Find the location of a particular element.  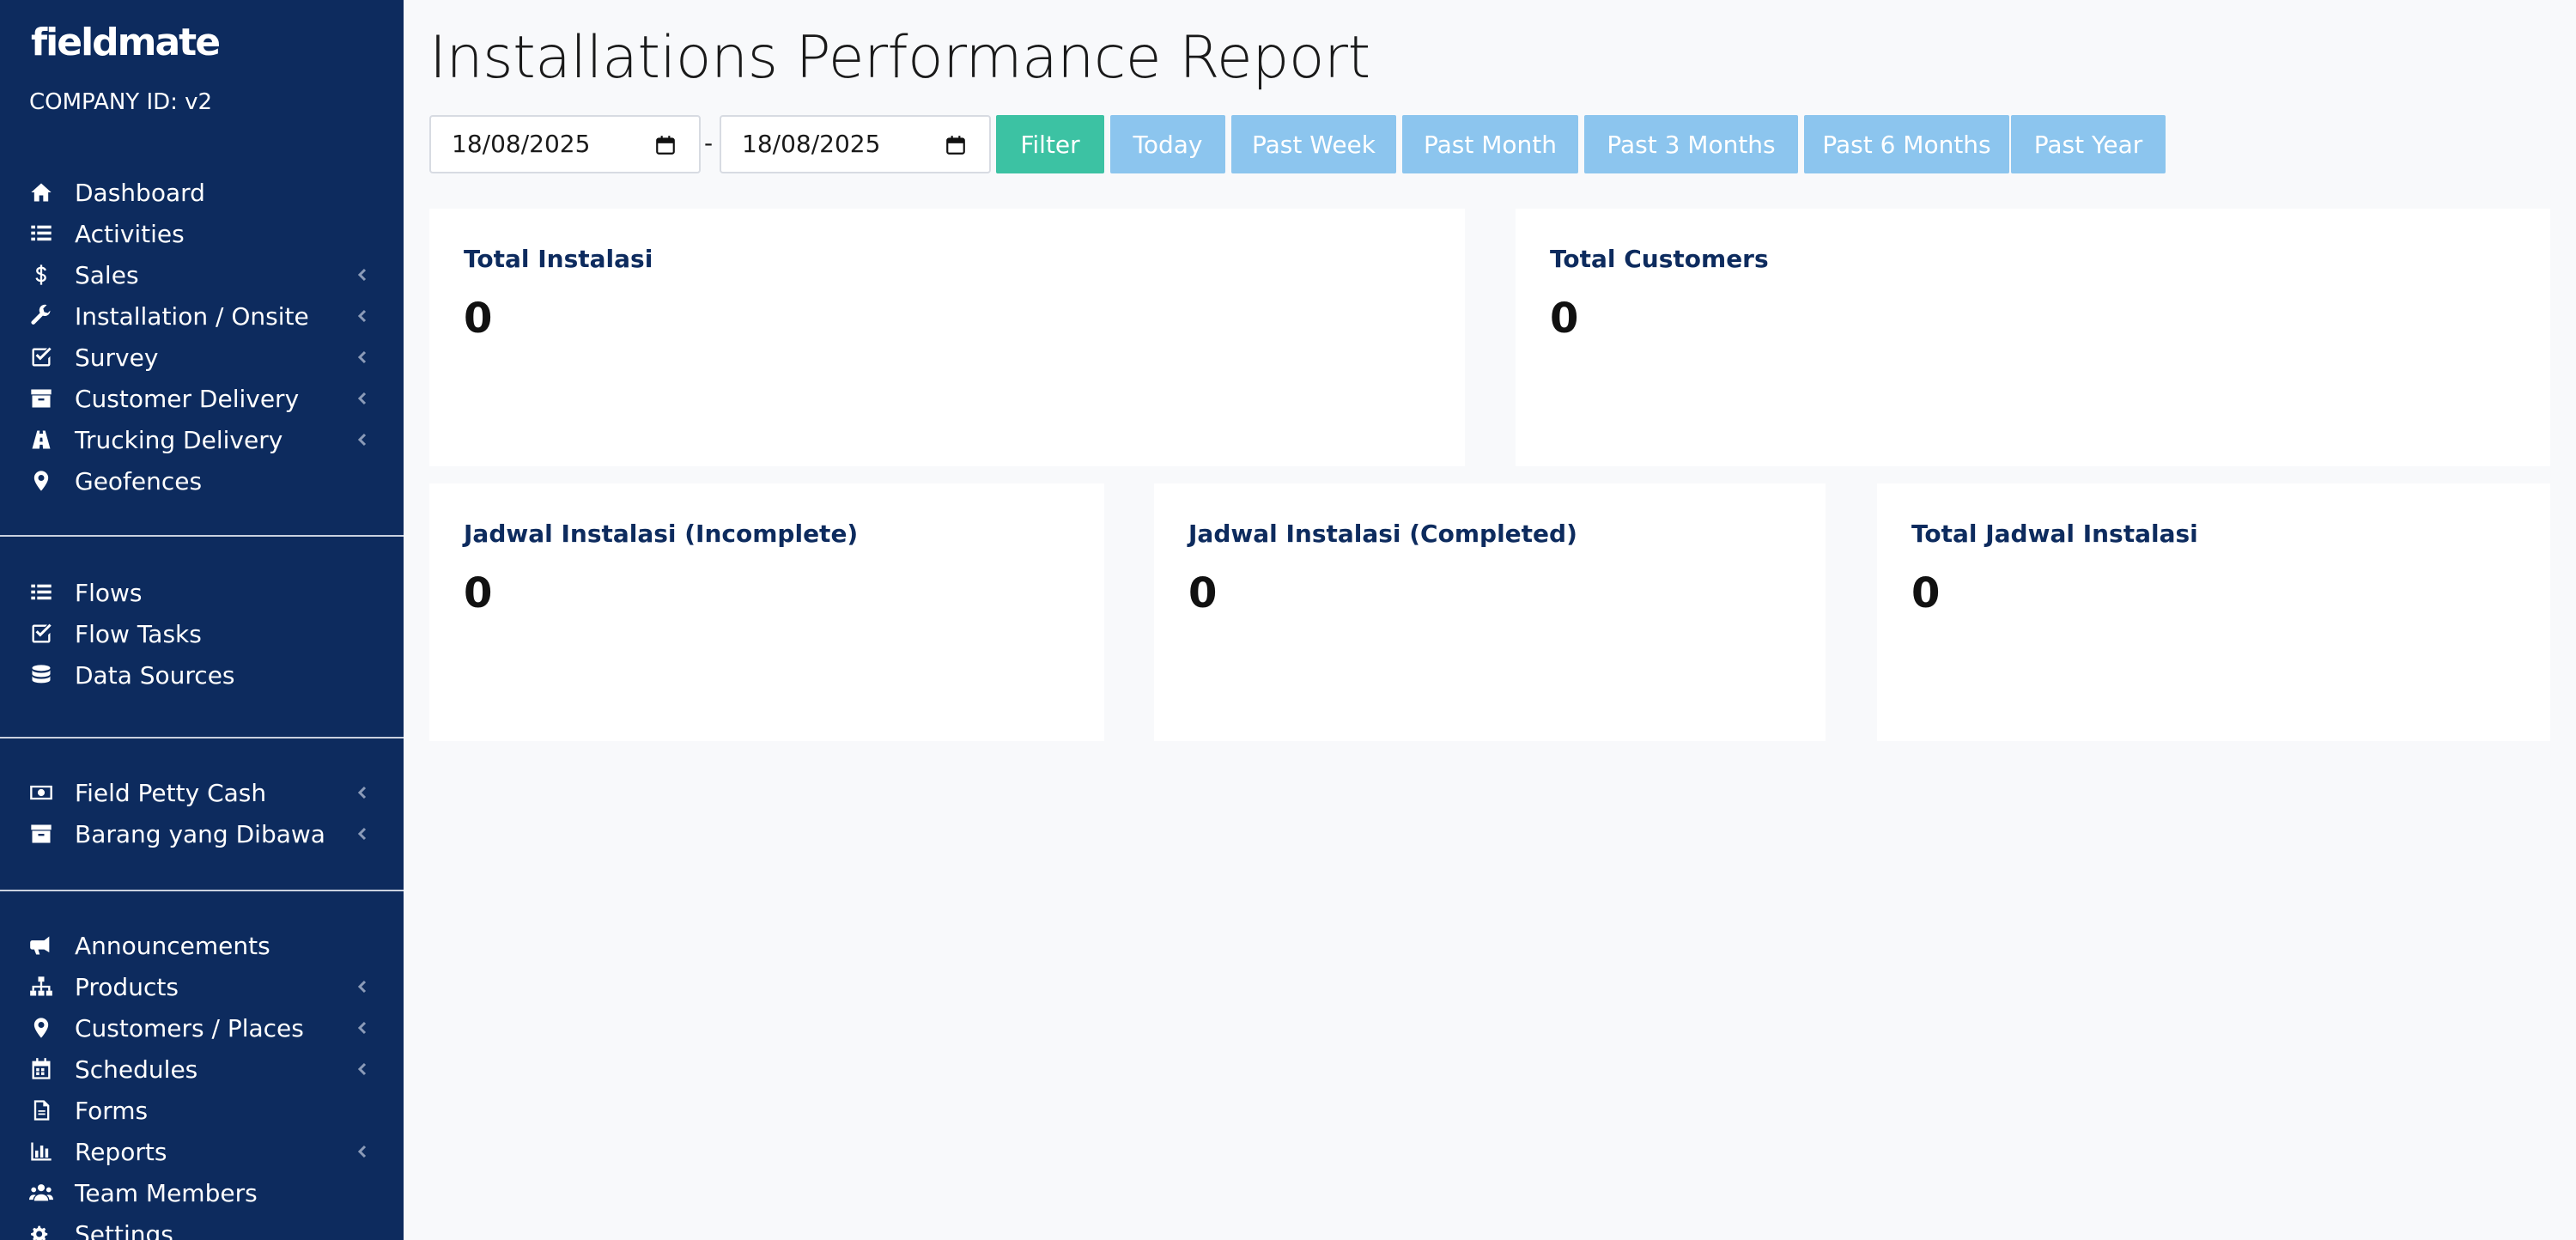

past-month-button: Past Month is located at coordinates (1490, 144).